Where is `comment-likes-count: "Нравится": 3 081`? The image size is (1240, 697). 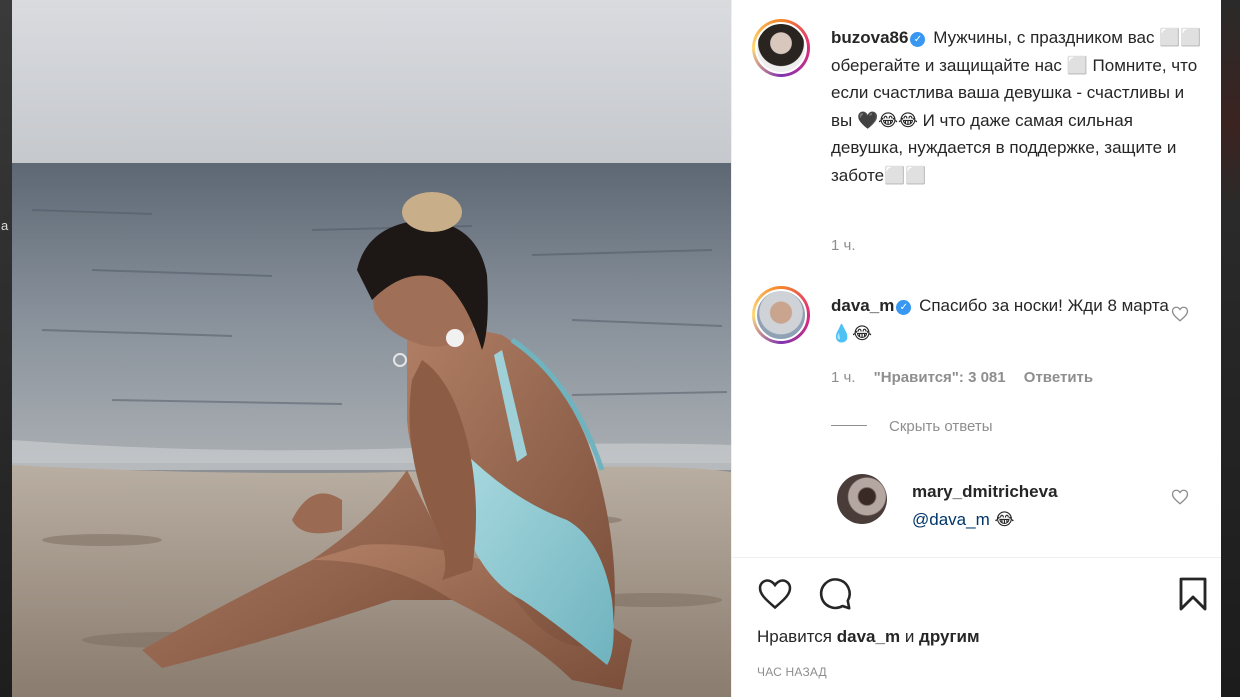 comment-likes-count: "Нравится": 3 081 is located at coordinates (940, 377).